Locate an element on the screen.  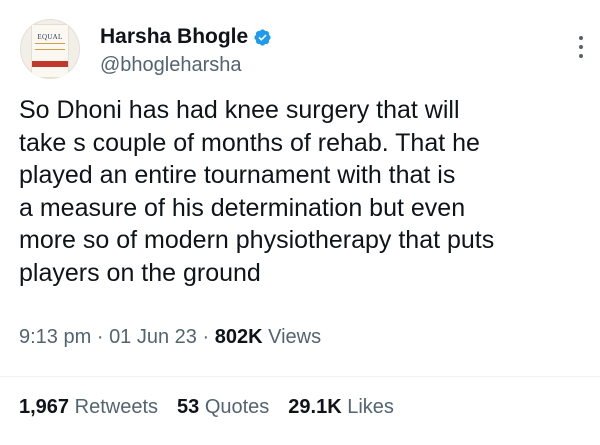
tweet-date: 01 Jun 23 is located at coordinates (153, 337).